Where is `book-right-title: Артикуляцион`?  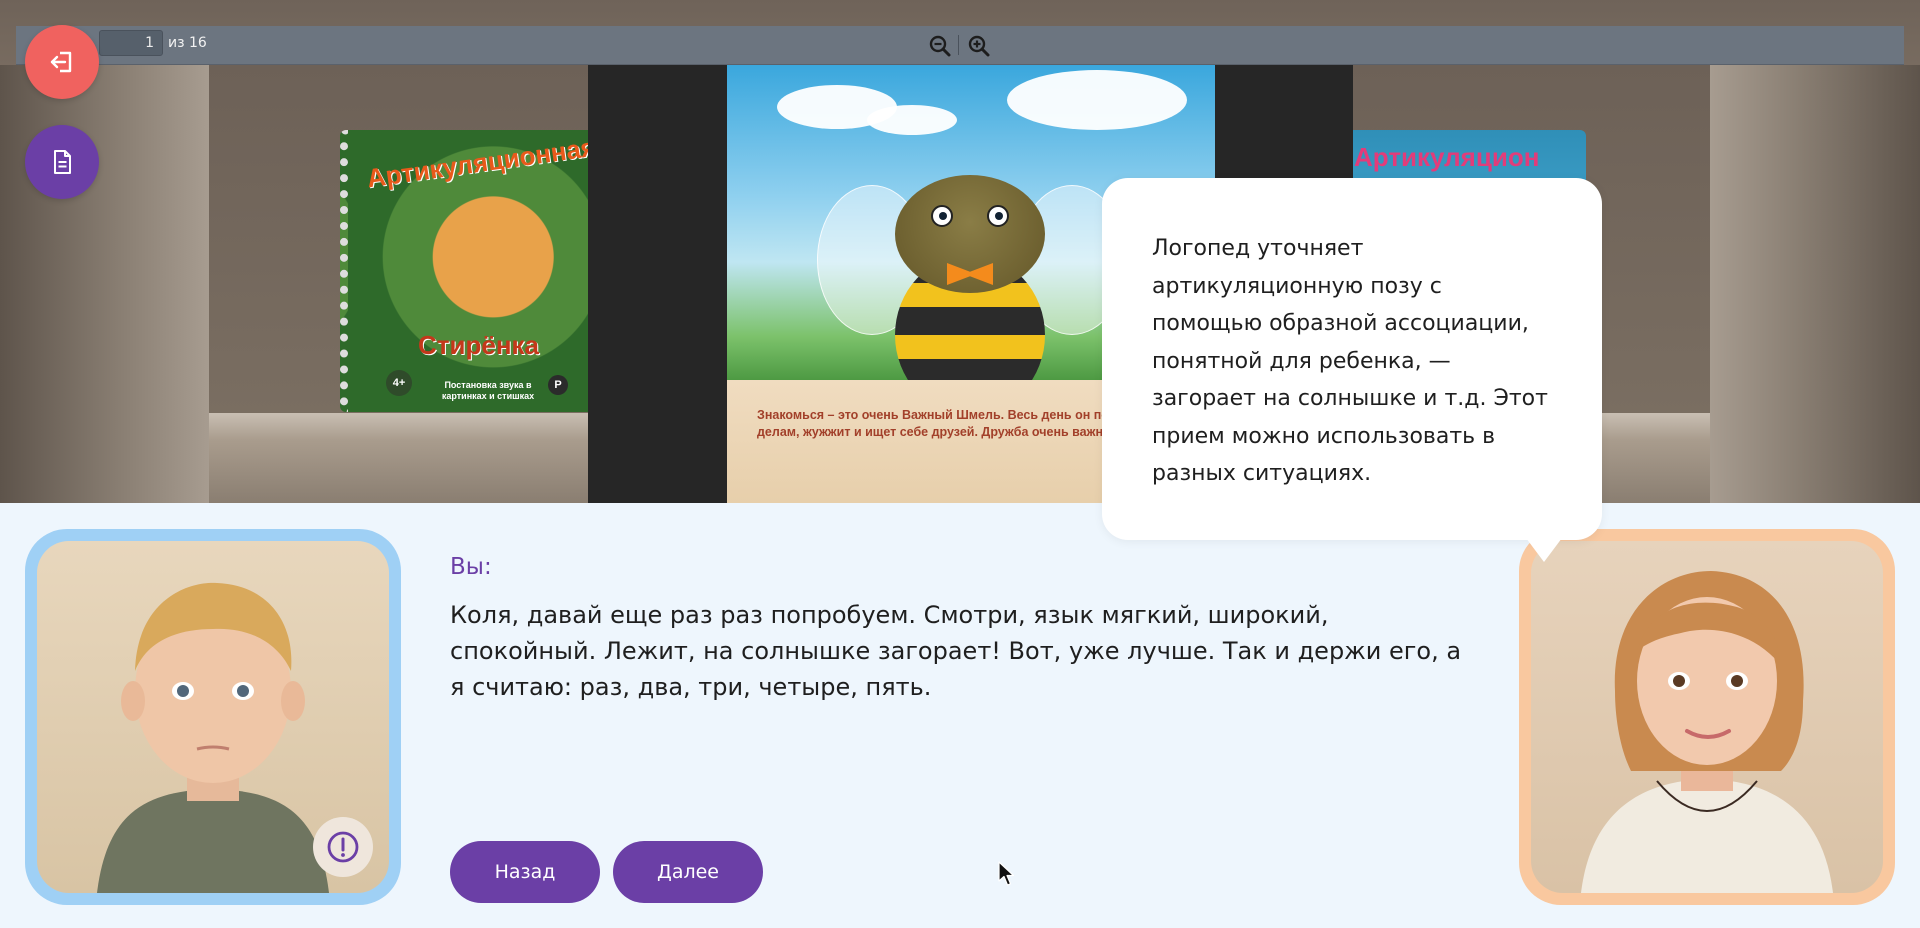 book-right-title: Артикуляцион is located at coordinates (1447, 157).